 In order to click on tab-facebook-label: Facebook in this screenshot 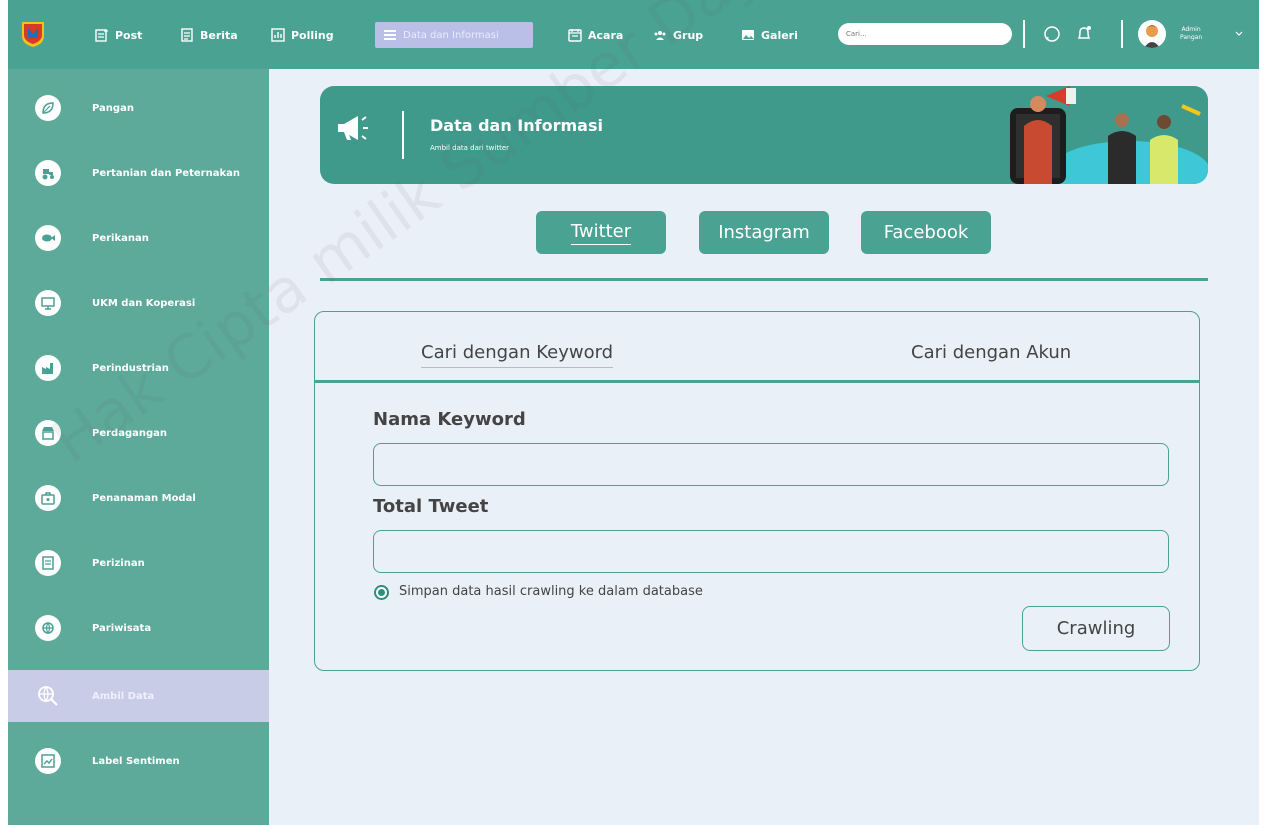, I will do `click(926, 232)`.